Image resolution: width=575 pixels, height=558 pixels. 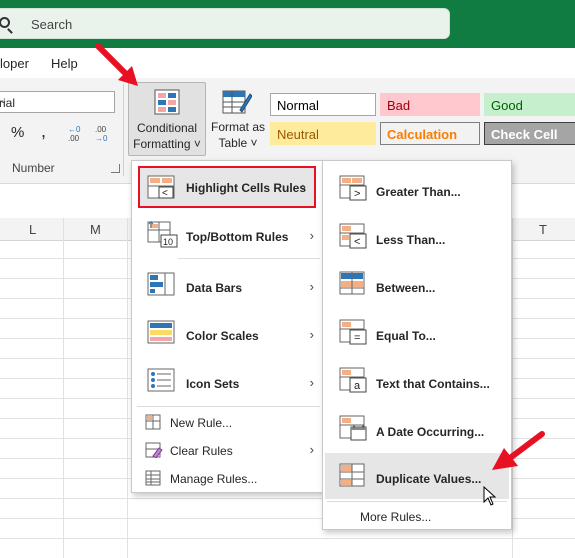 I want to click on format-as-table-button: Format as Table ˅, so click(x=238, y=119).